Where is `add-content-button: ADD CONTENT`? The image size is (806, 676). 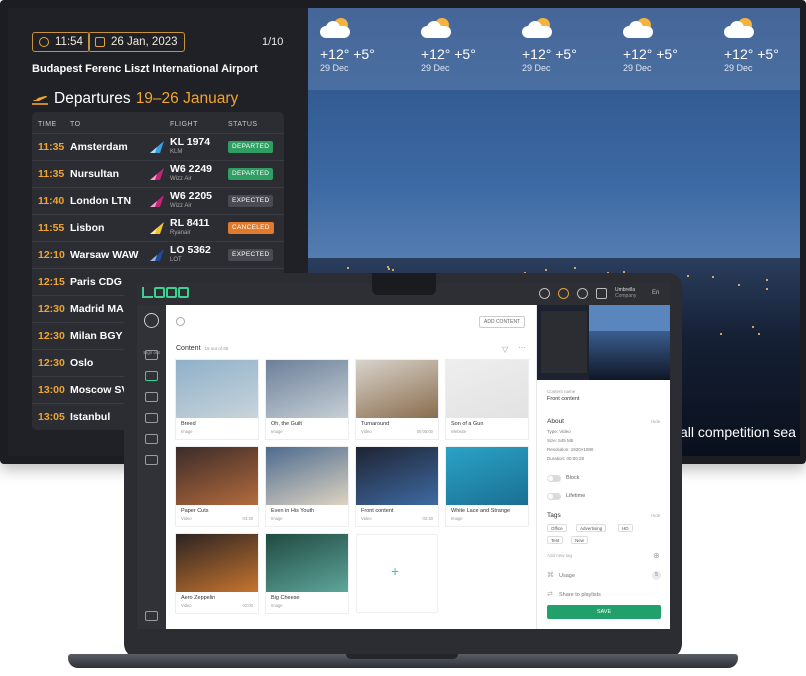
add-content-button: ADD CONTENT is located at coordinates (502, 322).